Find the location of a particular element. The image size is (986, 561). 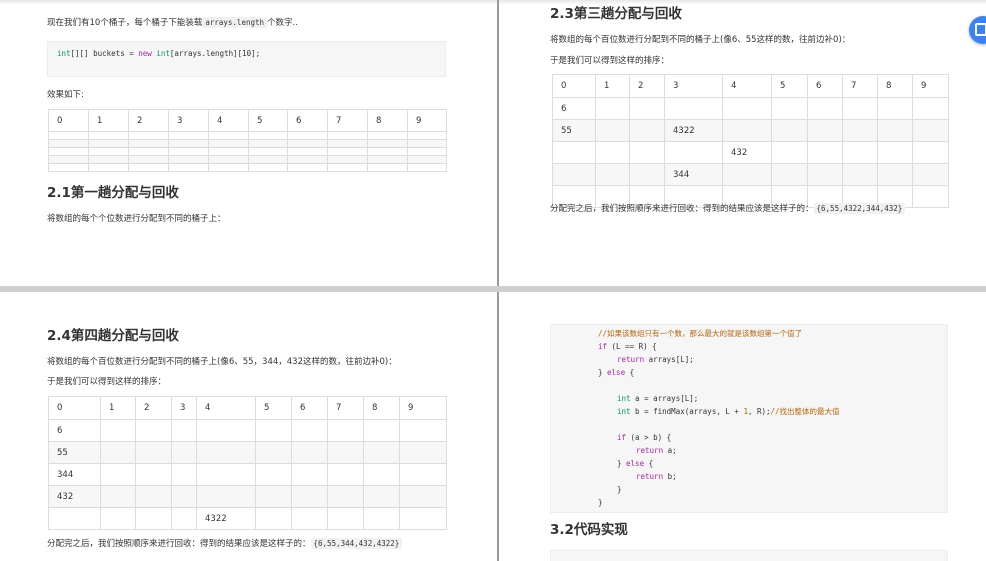

table-row is located at coordinates (247, 167).